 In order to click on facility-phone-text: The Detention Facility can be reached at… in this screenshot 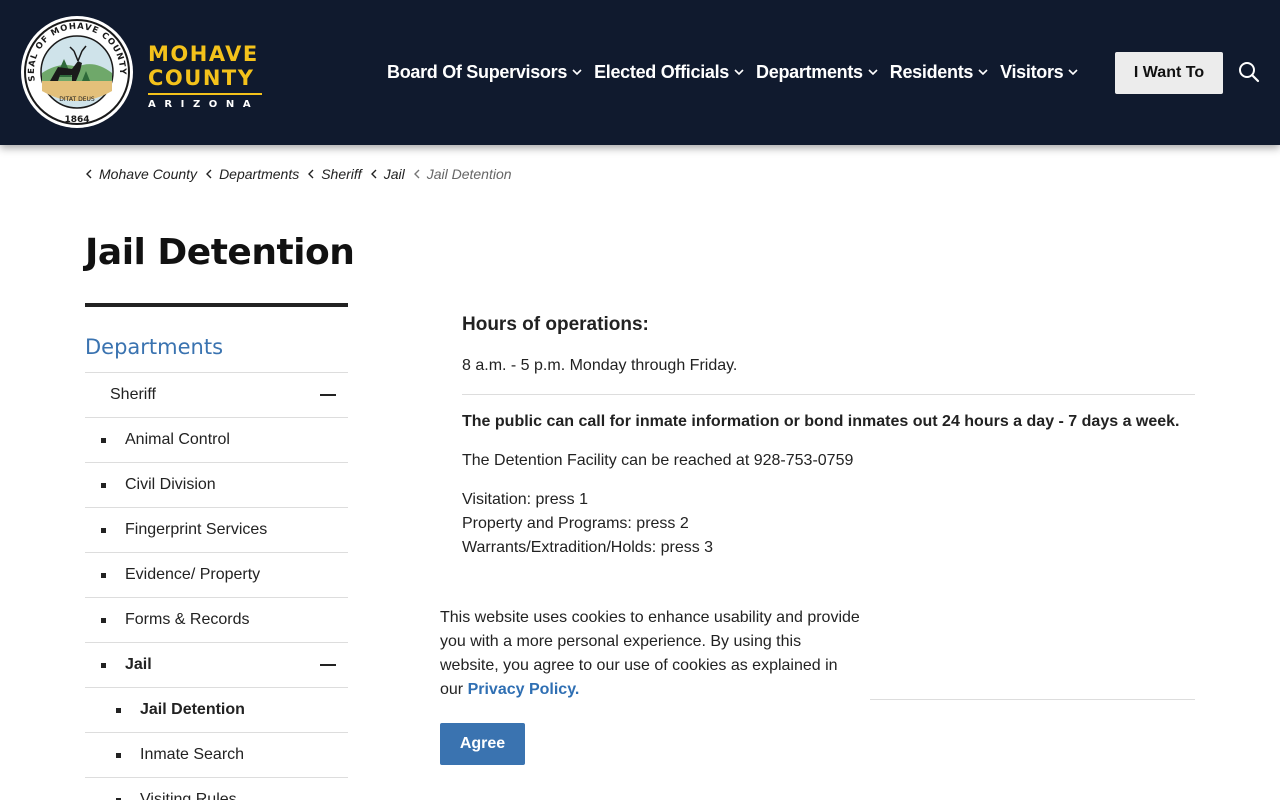, I will do `click(658, 460)`.